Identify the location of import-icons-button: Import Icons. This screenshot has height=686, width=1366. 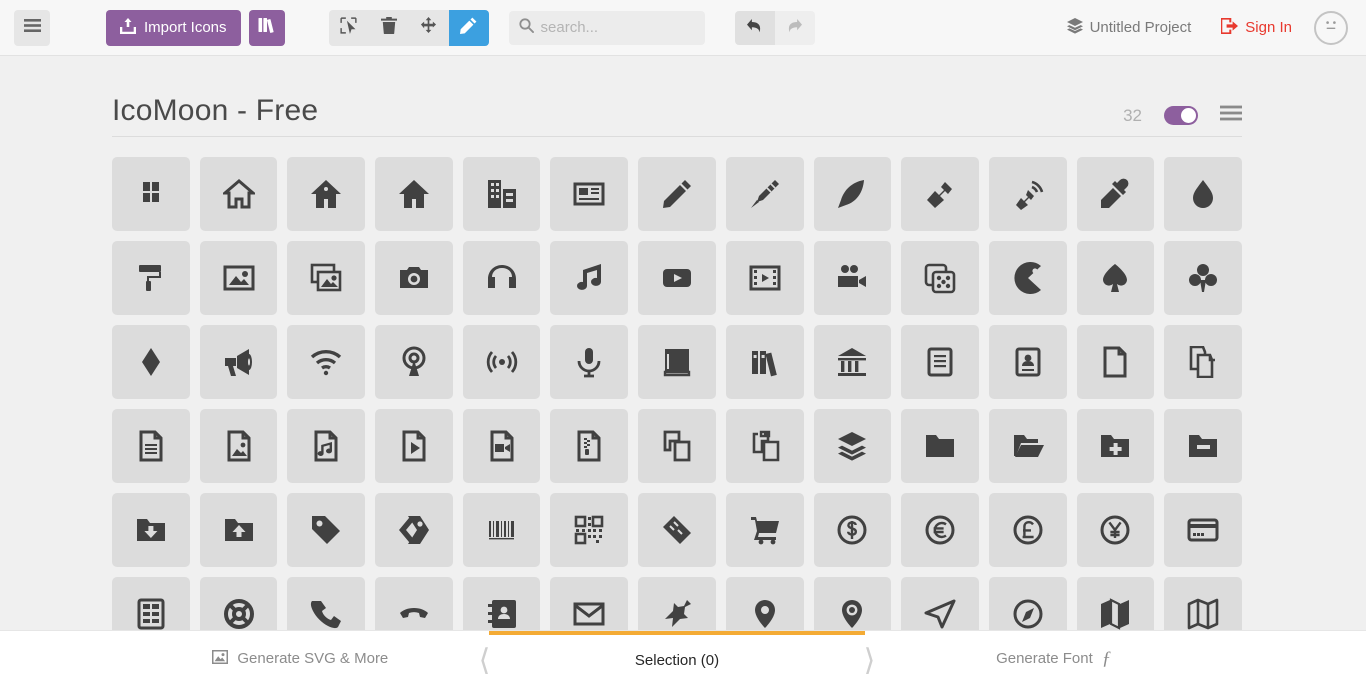
(173, 27).